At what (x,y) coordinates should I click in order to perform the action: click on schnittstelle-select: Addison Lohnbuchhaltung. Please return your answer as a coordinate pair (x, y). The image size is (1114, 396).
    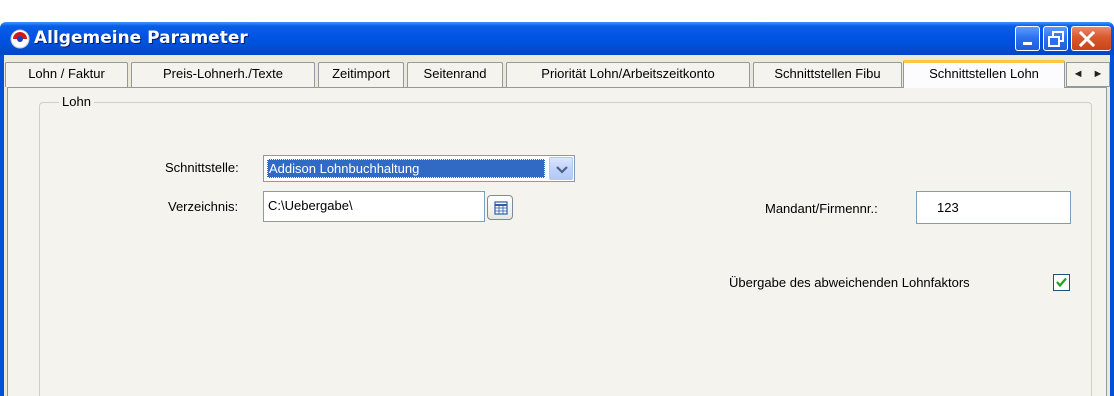
    Looking at the image, I should click on (419, 168).